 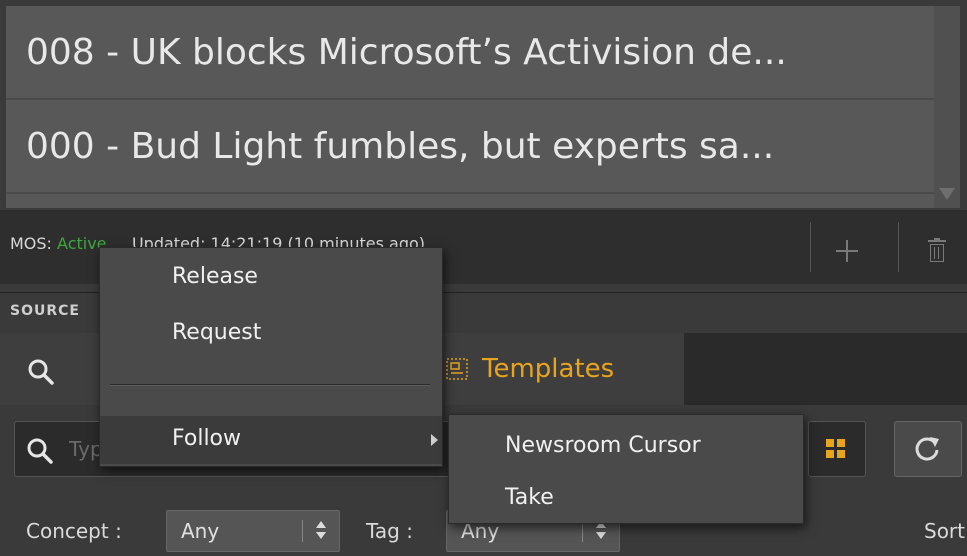 I want to click on refresh-button, so click(x=928, y=449).